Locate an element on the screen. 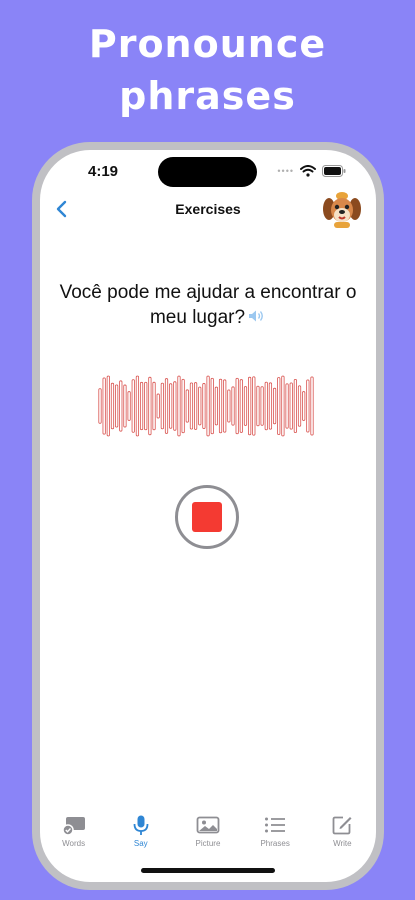 The height and width of the screenshot is (900, 415). stop-recording-button is located at coordinates (207, 517).